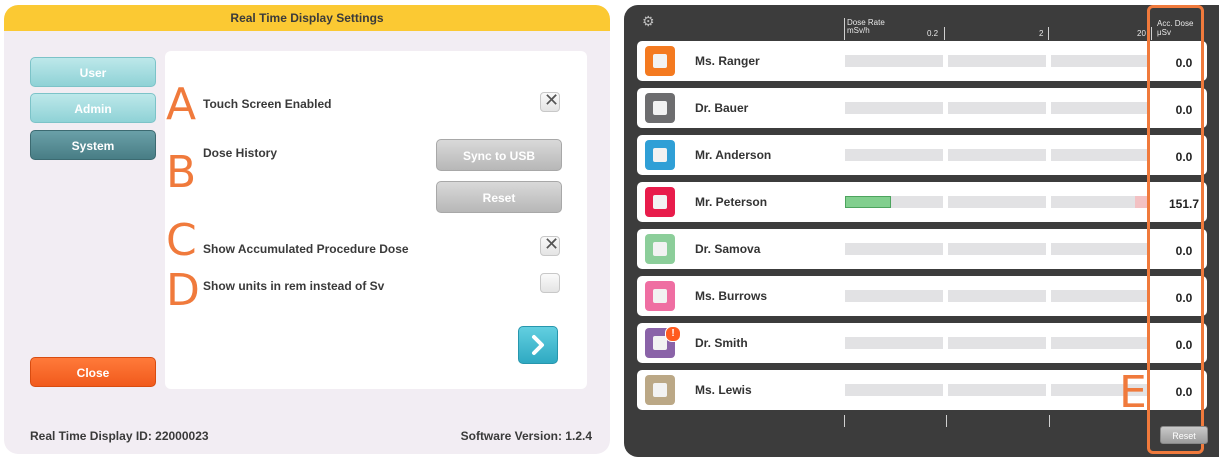 The image size is (1219, 457). Describe the element at coordinates (858, 30) in the screenshot. I see `dose-rate-unit: mSv/h` at that location.